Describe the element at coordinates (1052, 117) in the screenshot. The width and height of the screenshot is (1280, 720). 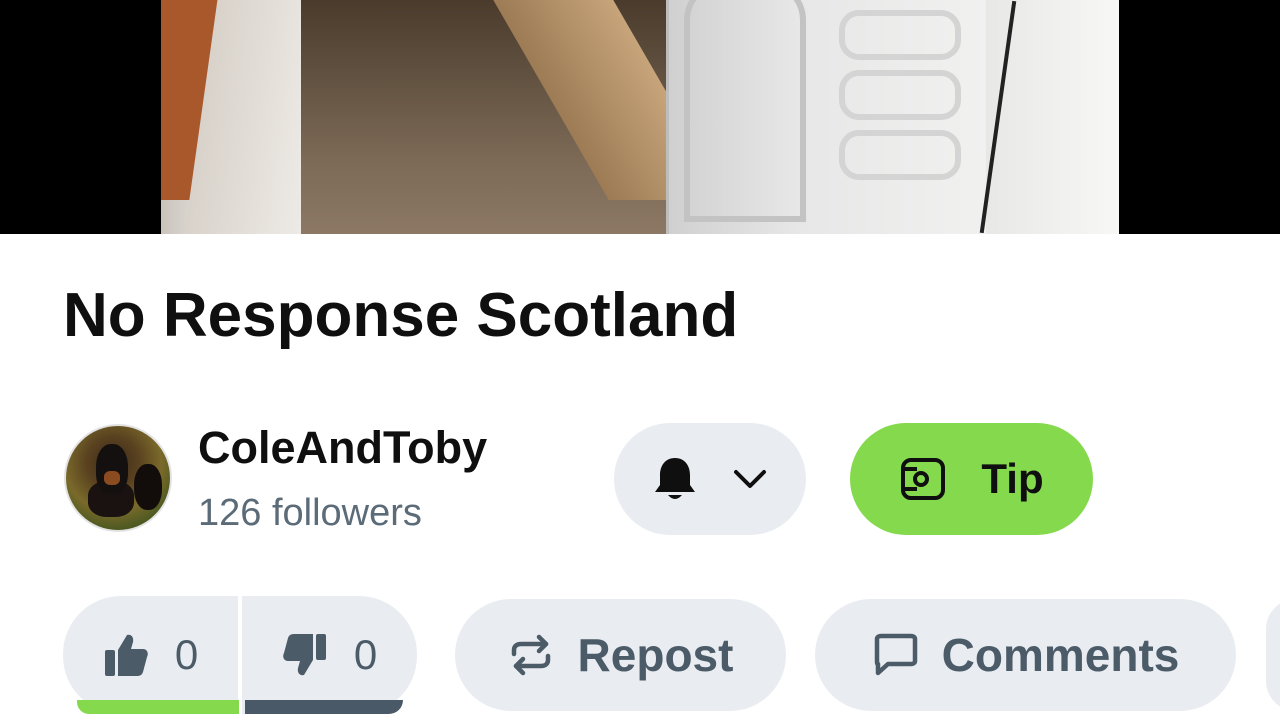
I see `video-scene-right-wall` at that location.